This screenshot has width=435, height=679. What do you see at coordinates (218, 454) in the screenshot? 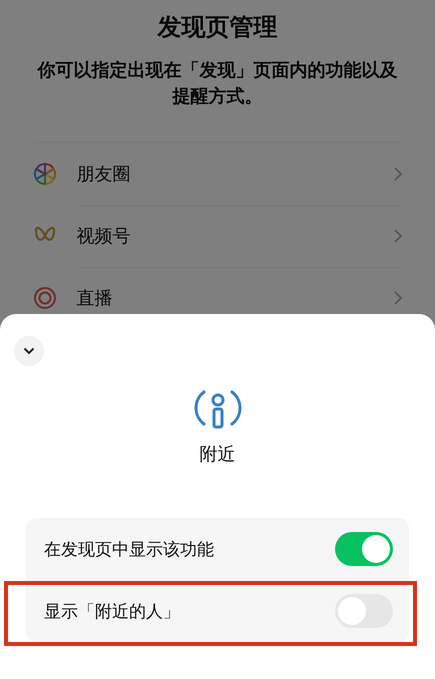
I see `sheet-title: 附近` at bounding box center [218, 454].